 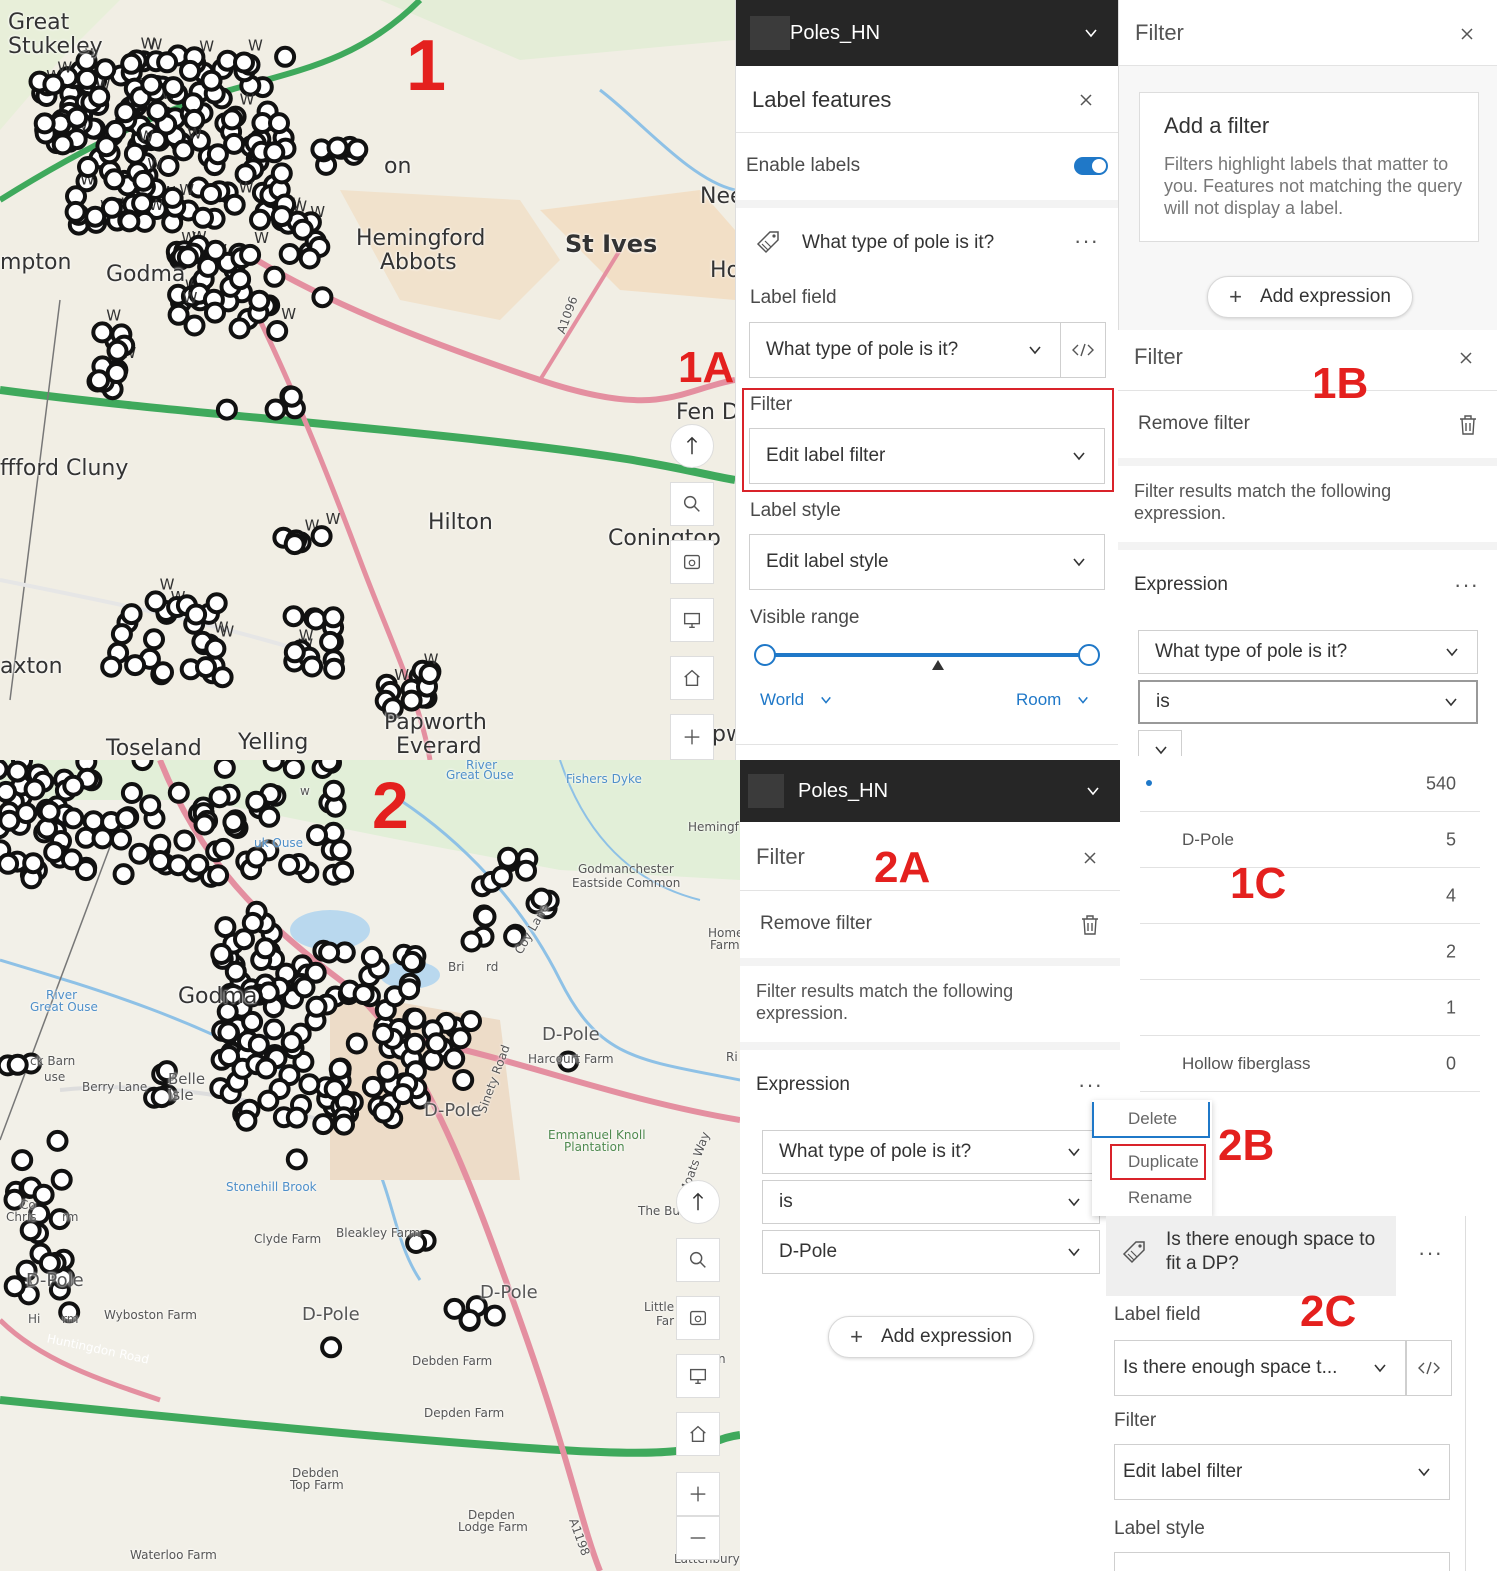 I want to click on expression-value-select: D-Pole, so click(x=931, y=1252).